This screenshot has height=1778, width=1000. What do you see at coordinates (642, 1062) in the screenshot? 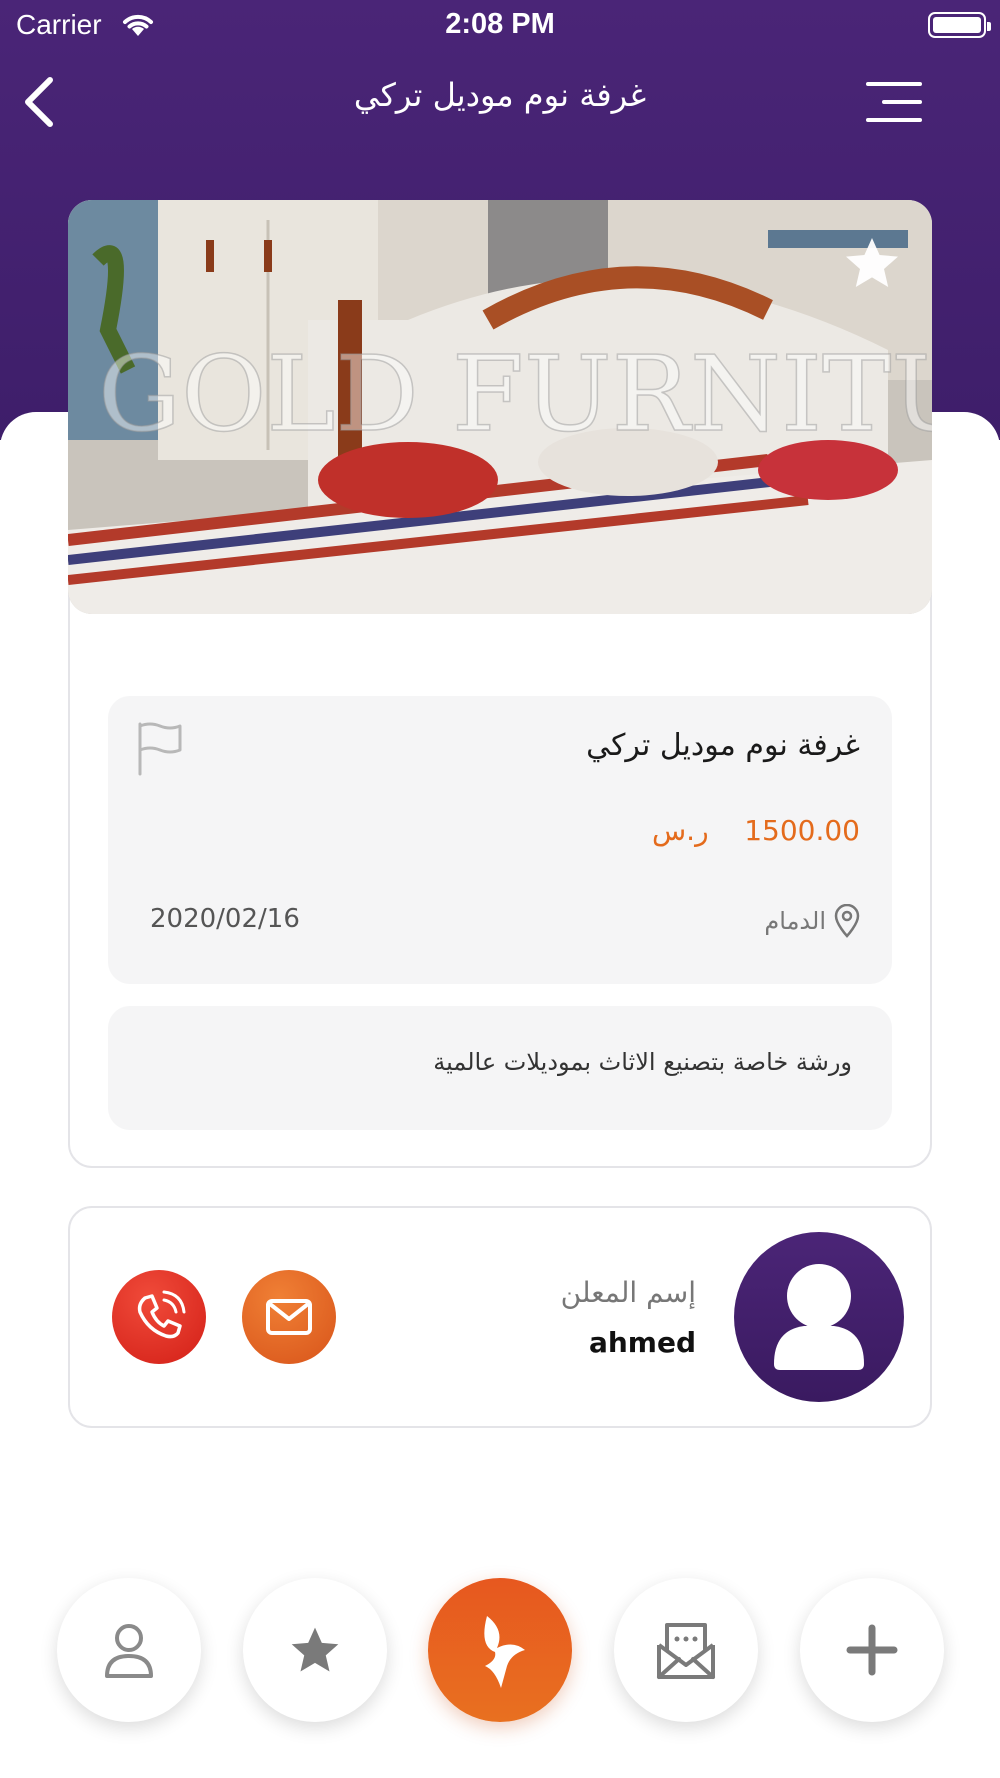
I see `description-text: ورشة خاصة بتصنيع الاثاث بموديلات عالمية` at bounding box center [642, 1062].